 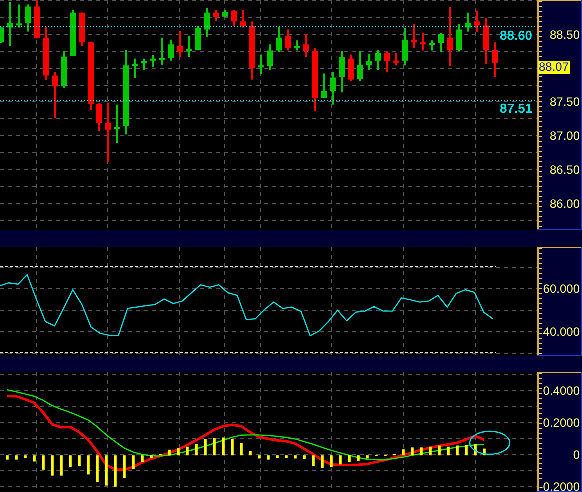 I want to click on axis-label: -0.2000, so click(x=559, y=485).